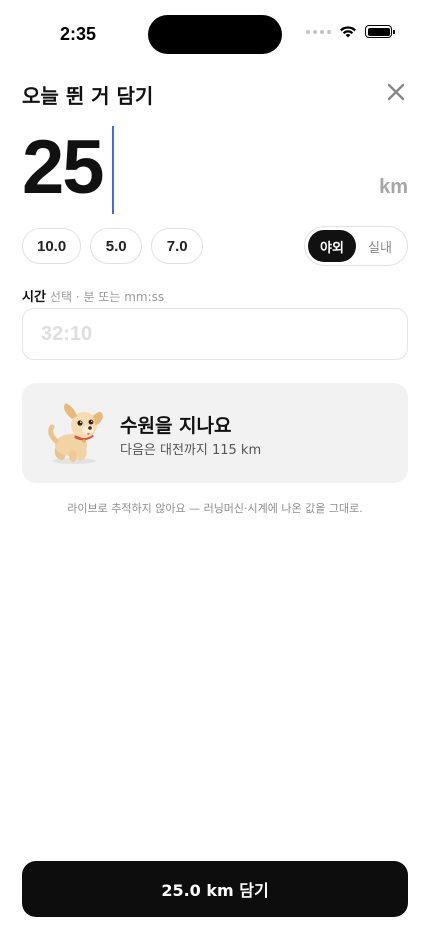  I want to click on milestone-card: 수원을 지나요 다음은 대전까지 115 km, so click(215, 433).